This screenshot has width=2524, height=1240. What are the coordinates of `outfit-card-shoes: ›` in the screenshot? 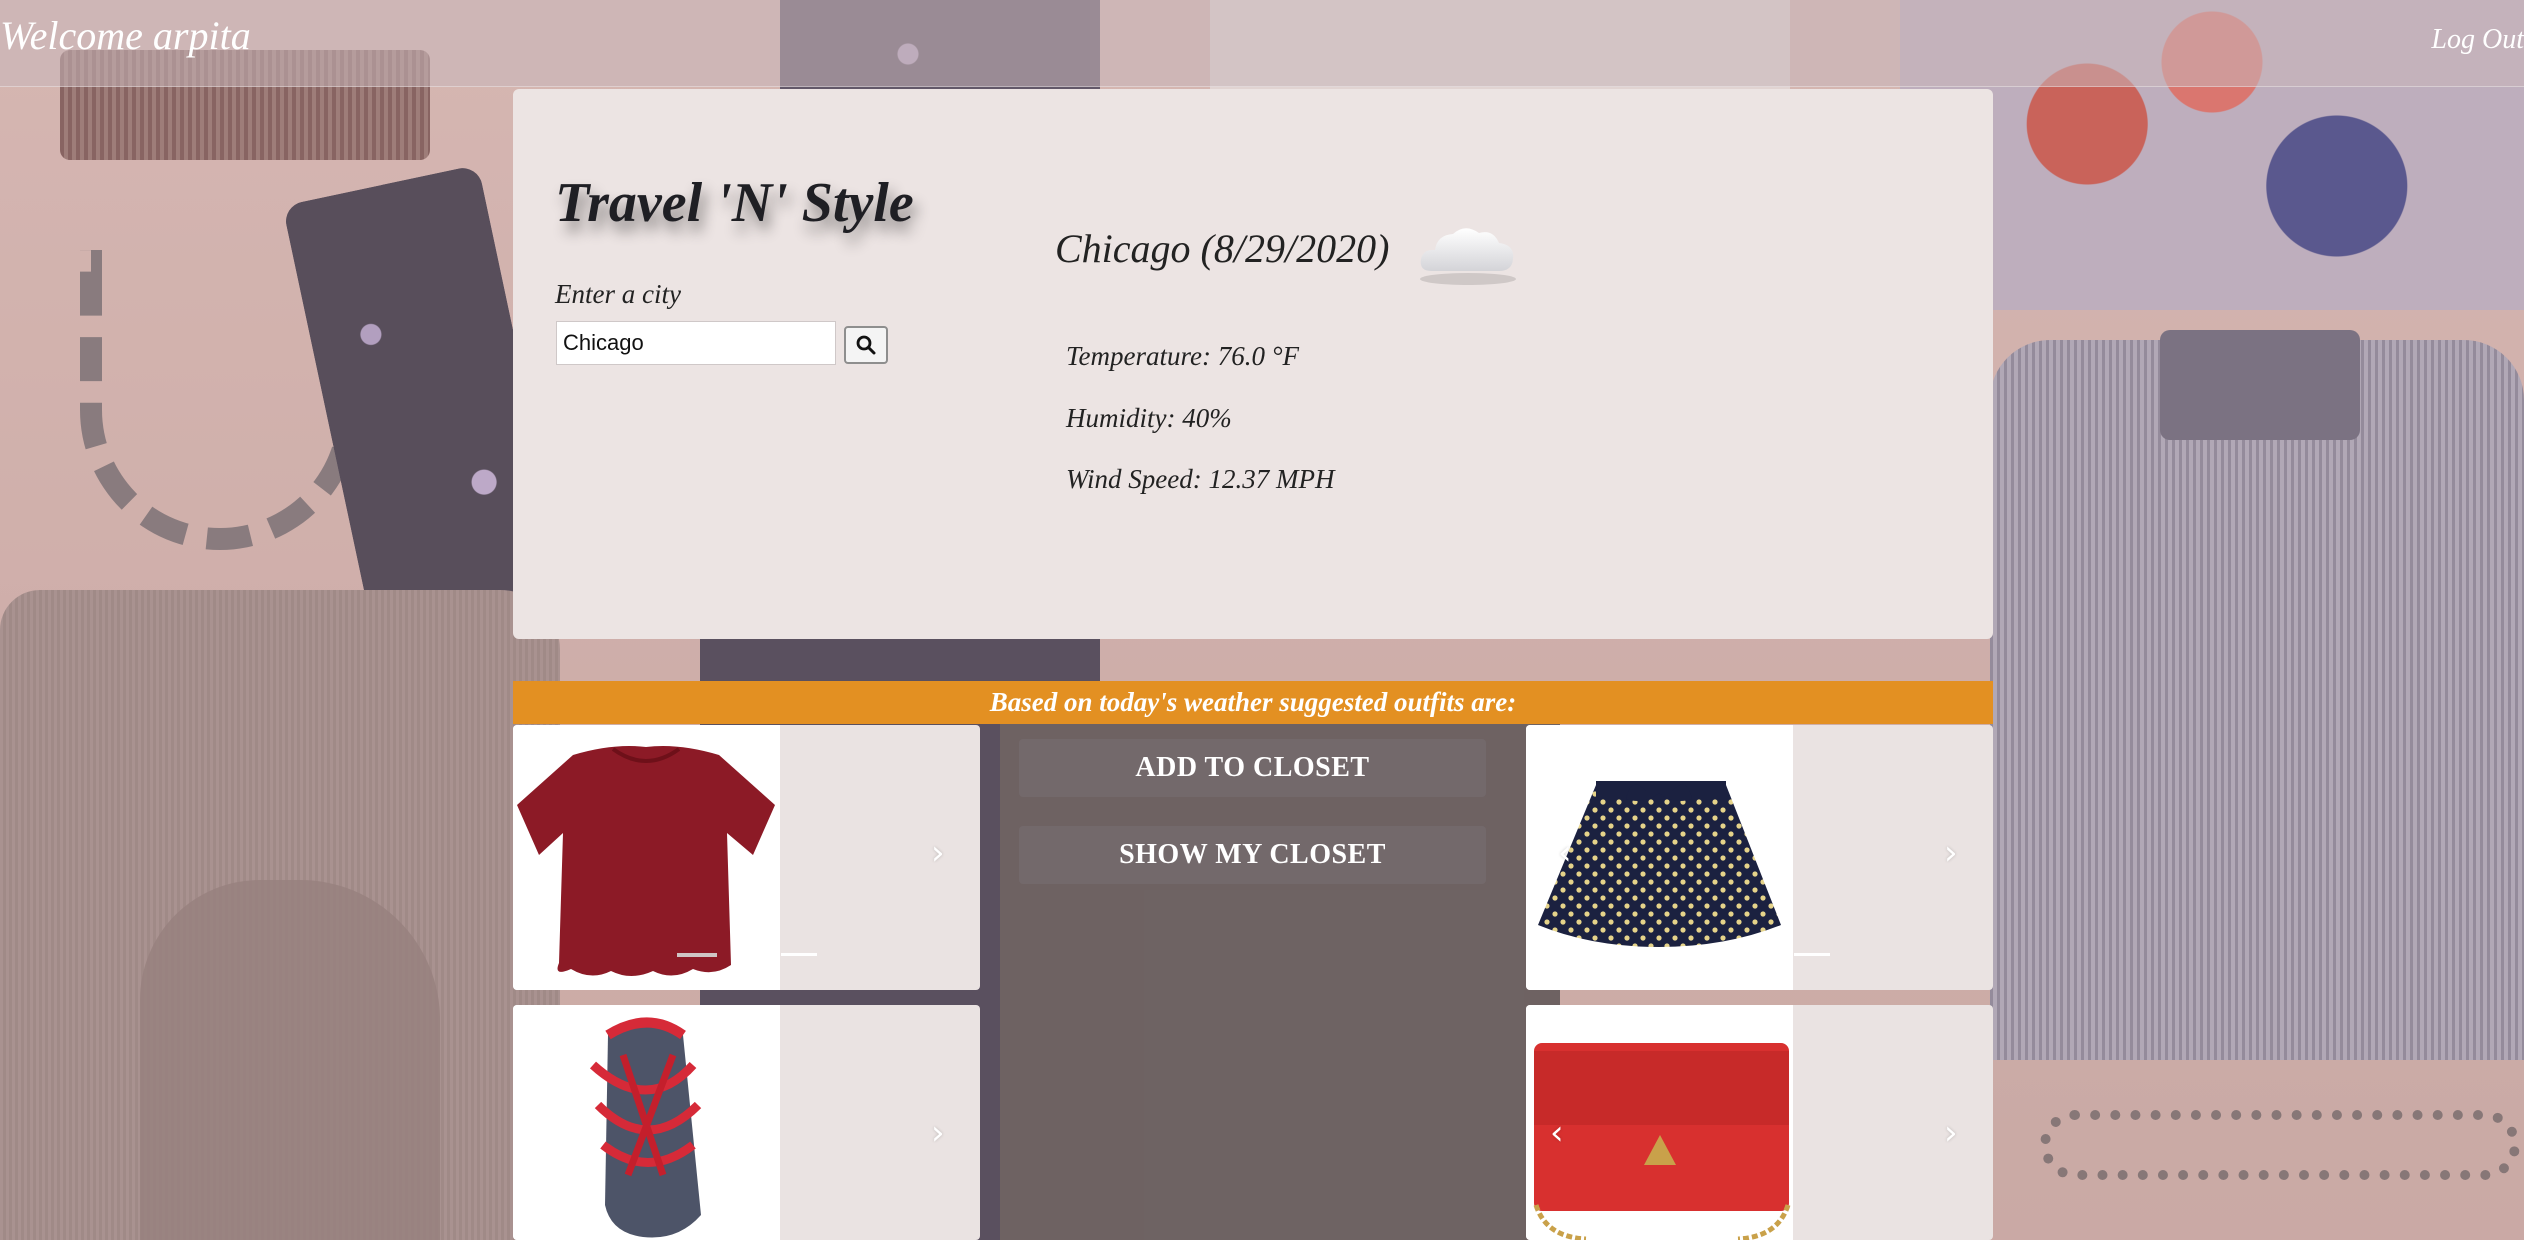 It's located at (746, 1122).